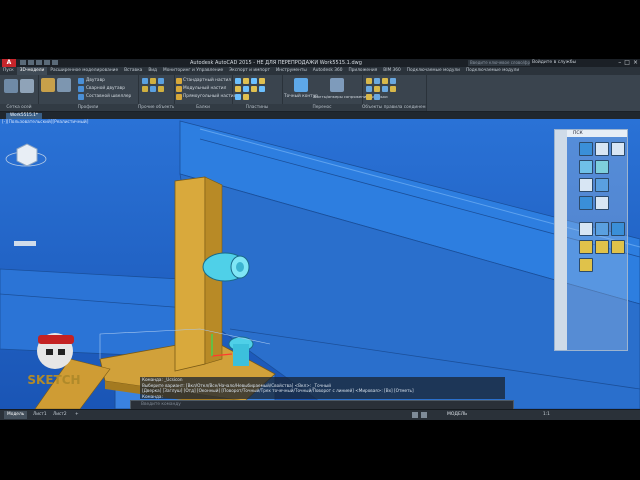  Describe the element at coordinates (152, 71) in the screenshot. I see `tab-view: Вид` at that location.